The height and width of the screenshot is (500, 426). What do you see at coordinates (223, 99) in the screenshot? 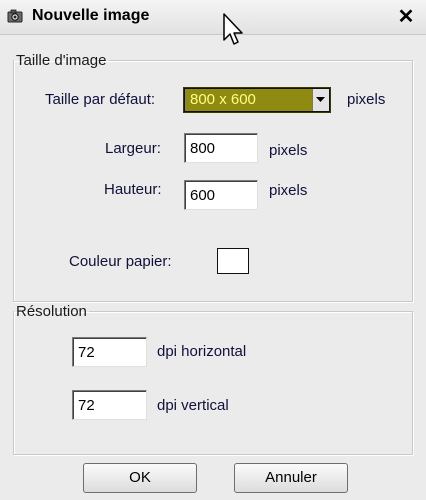
I see `default-size-value: 800 x 600` at bounding box center [223, 99].